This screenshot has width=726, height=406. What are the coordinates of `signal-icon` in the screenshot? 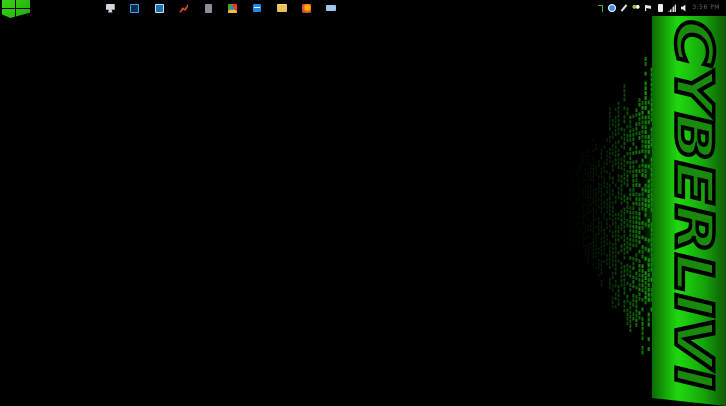 It's located at (672, 8).